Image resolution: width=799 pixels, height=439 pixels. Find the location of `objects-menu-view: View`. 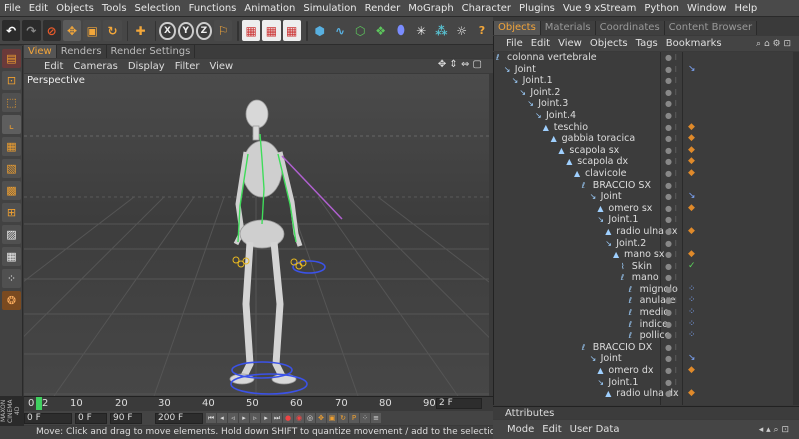

objects-menu-view: View is located at coordinates (570, 43).